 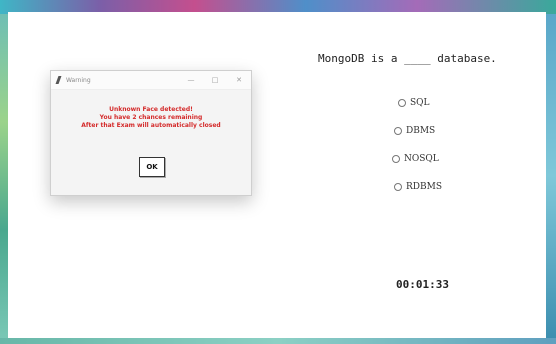 I want to click on maximize-button: □, so click(x=215, y=80).